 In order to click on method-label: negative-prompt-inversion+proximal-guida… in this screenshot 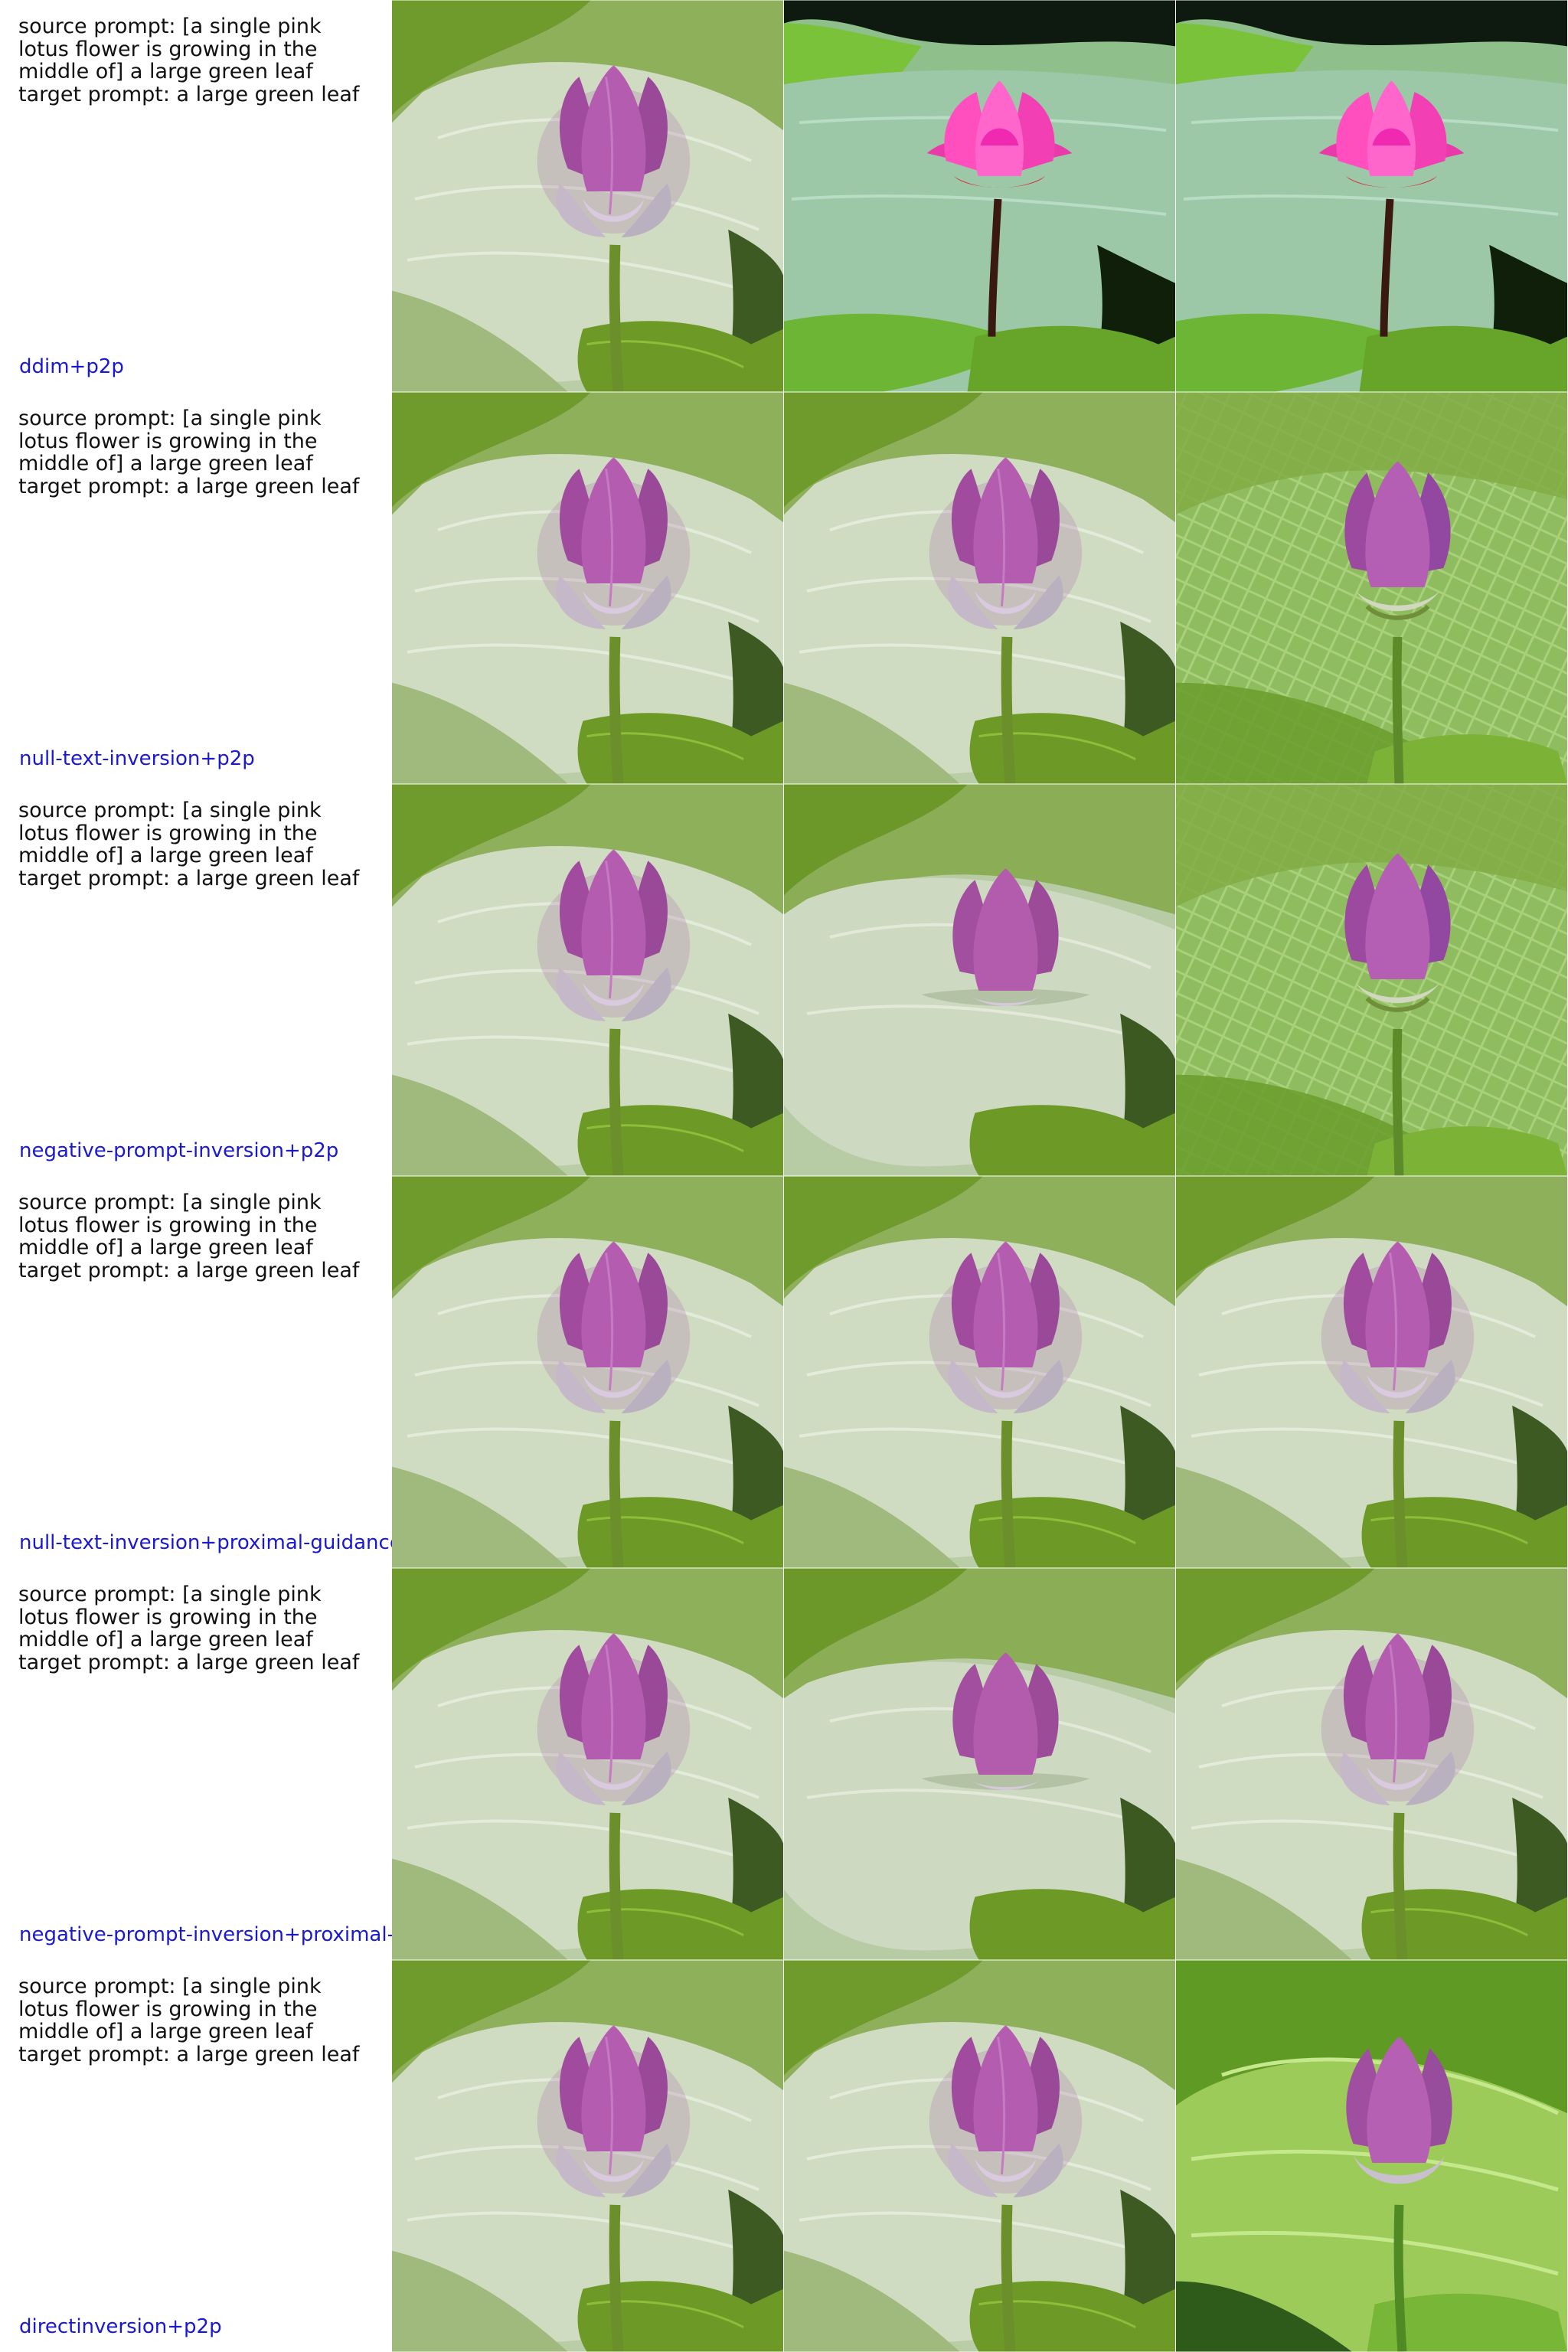, I will do `click(205, 1934)`.